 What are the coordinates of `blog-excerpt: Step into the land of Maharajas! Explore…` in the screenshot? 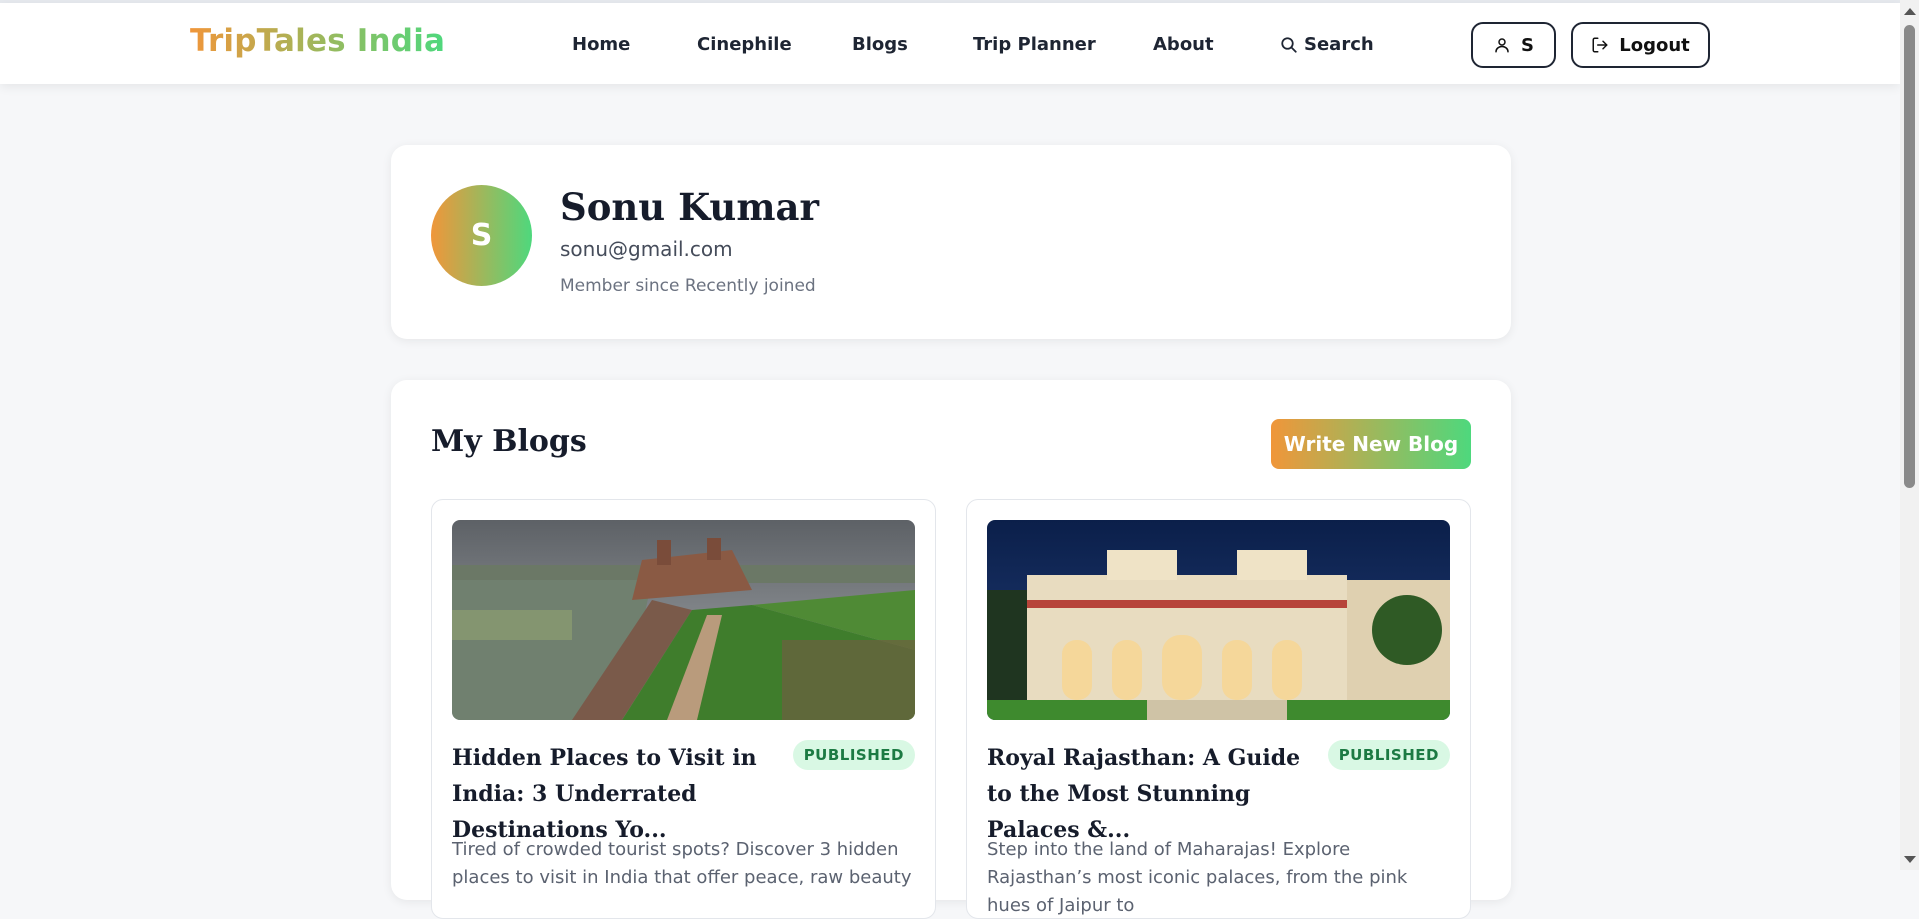 It's located at (1197, 877).